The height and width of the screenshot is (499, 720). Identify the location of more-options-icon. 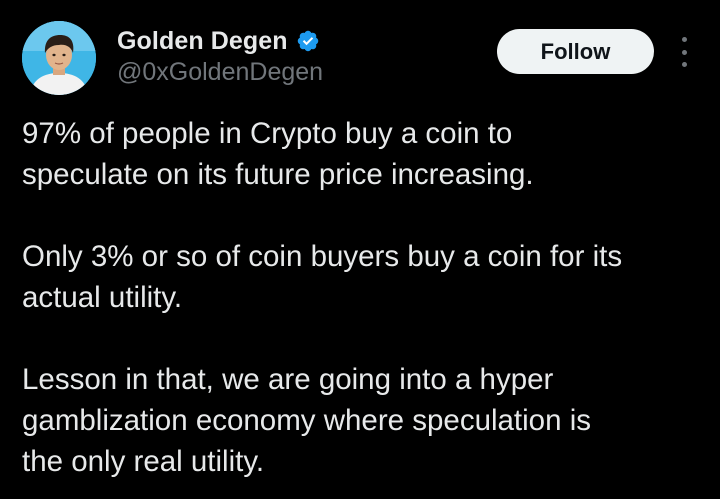
(684, 52).